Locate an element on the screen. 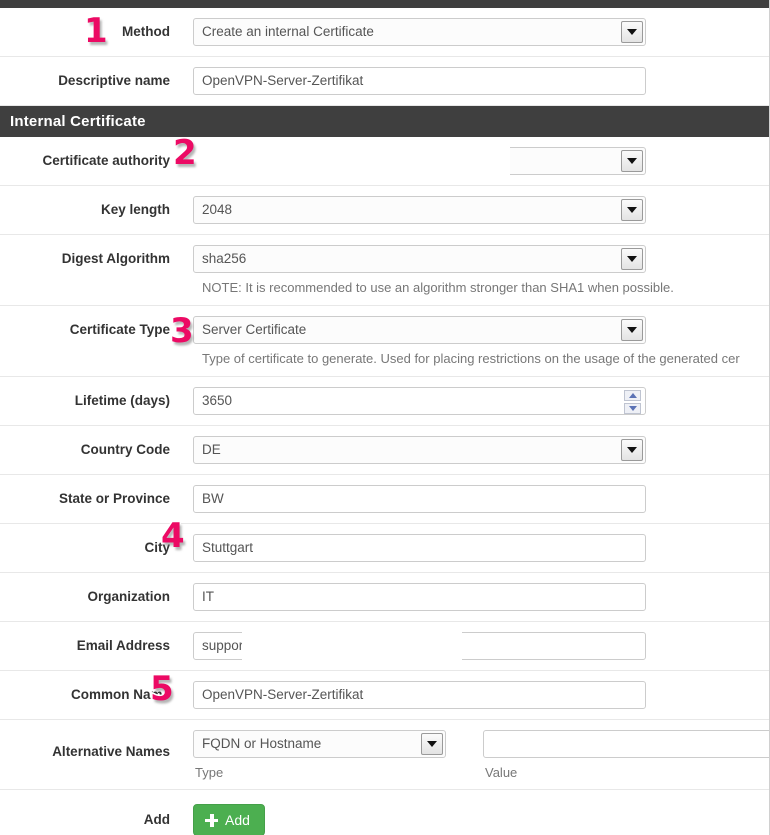 Image resolution: width=770 pixels, height=835 pixels. lifetime-value: 3650 is located at coordinates (217, 400).